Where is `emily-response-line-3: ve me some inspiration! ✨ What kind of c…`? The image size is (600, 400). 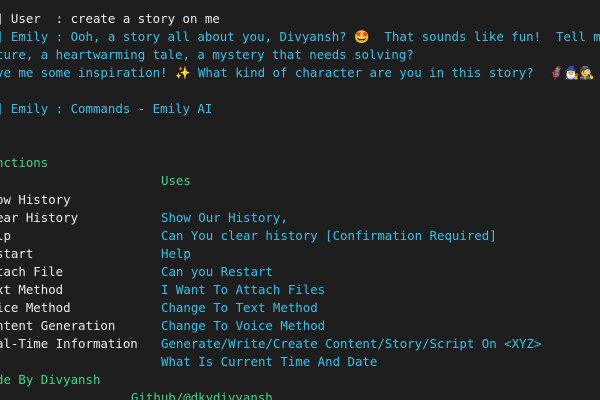
emily-response-line-3: ve me some inspiration! ✨ What kind of c… is located at coordinates (297, 72).